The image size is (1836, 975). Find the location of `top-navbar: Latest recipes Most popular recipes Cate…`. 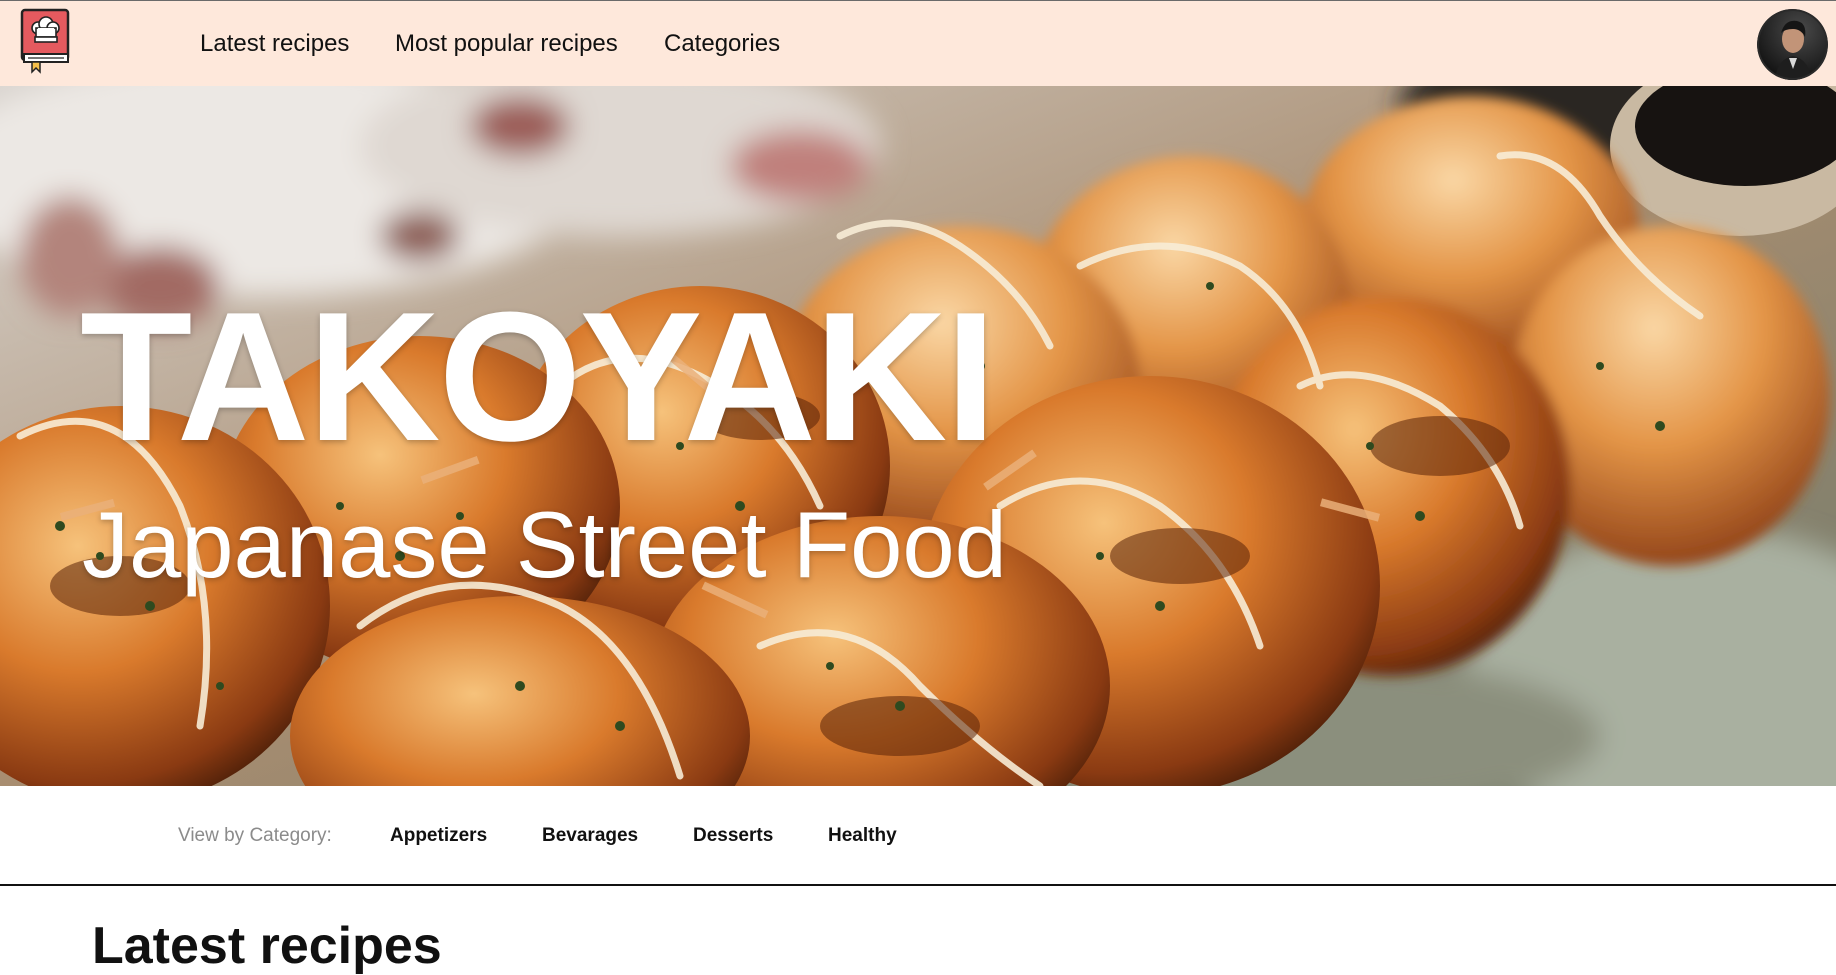

top-navbar: Latest recipes Most popular recipes Cate… is located at coordinates (918, 43).